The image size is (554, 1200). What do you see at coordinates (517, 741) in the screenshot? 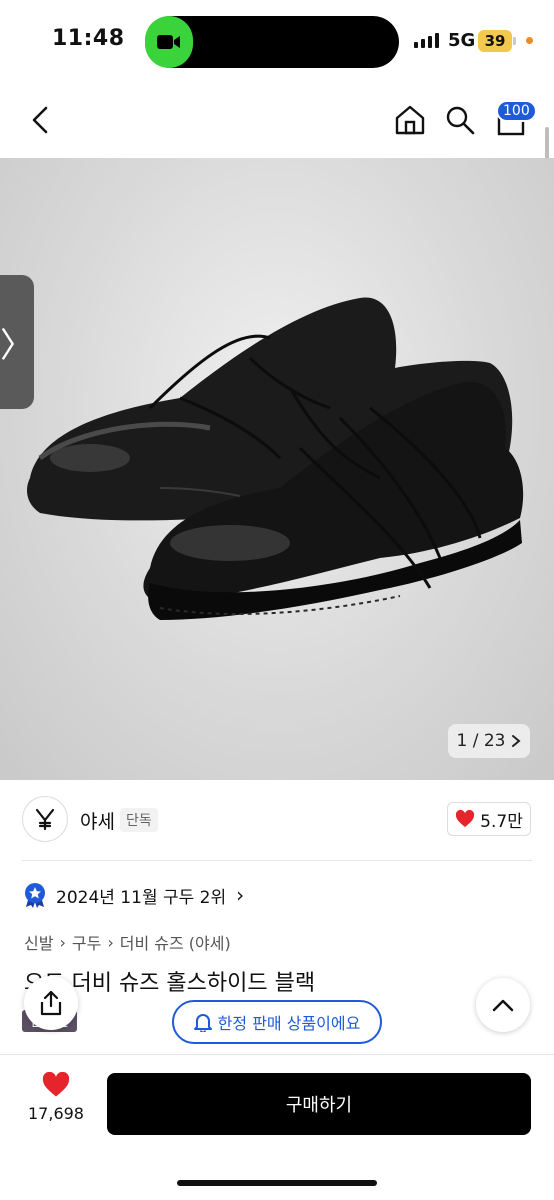
I see `chevron-right-icon` at bounding box center [517, 741].